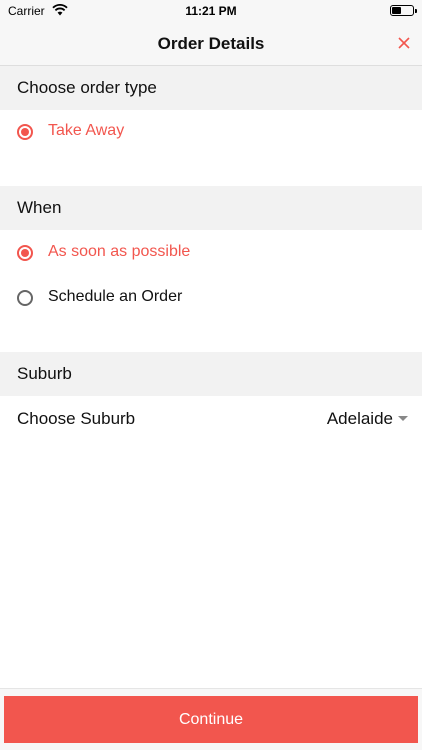 The image size is (422, 750). I want to click on radio-label: Schedule an Order, so click(115, 296).